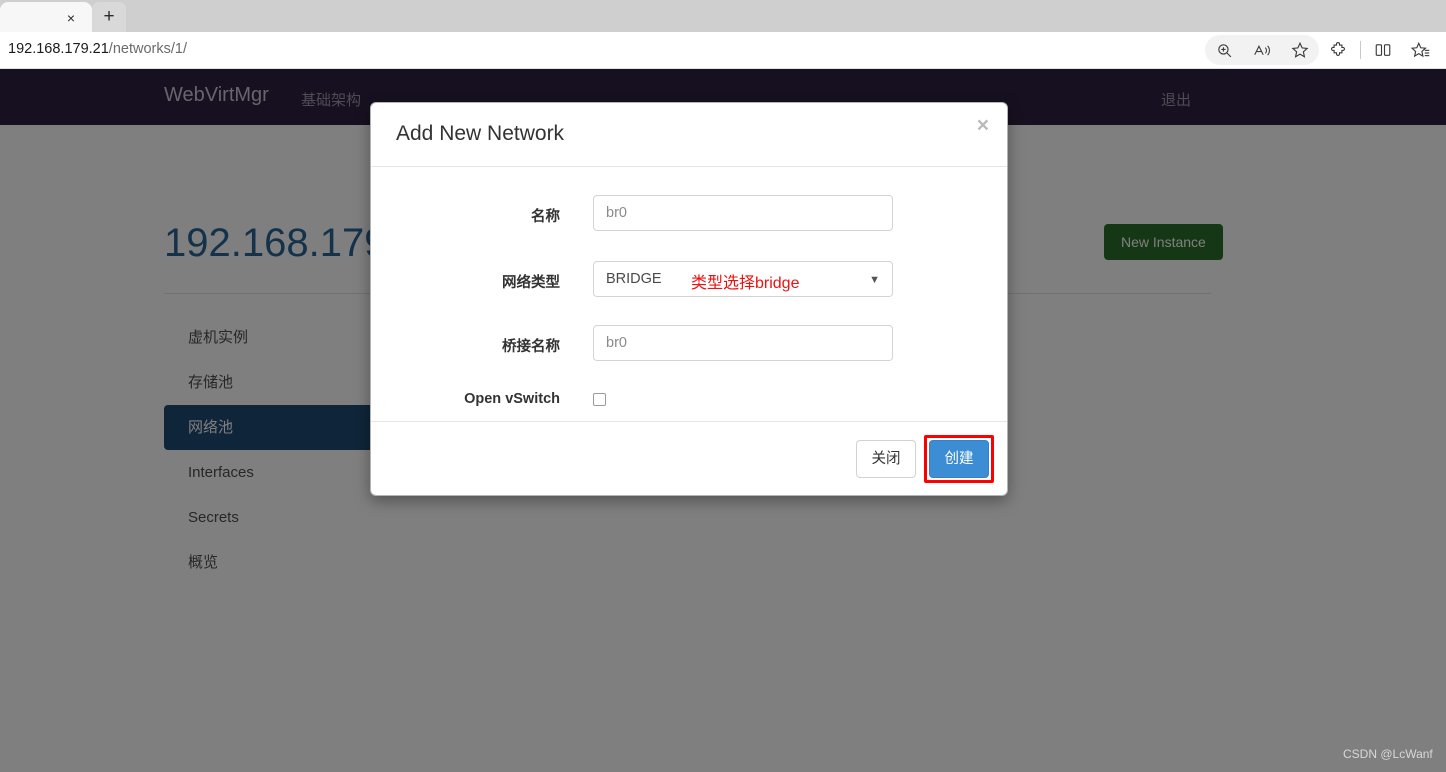 This screenshot has height=772, width=1446. Describe the element at coordinates (743, 213) in the screenshot. I see `name-input: br0` at that location.